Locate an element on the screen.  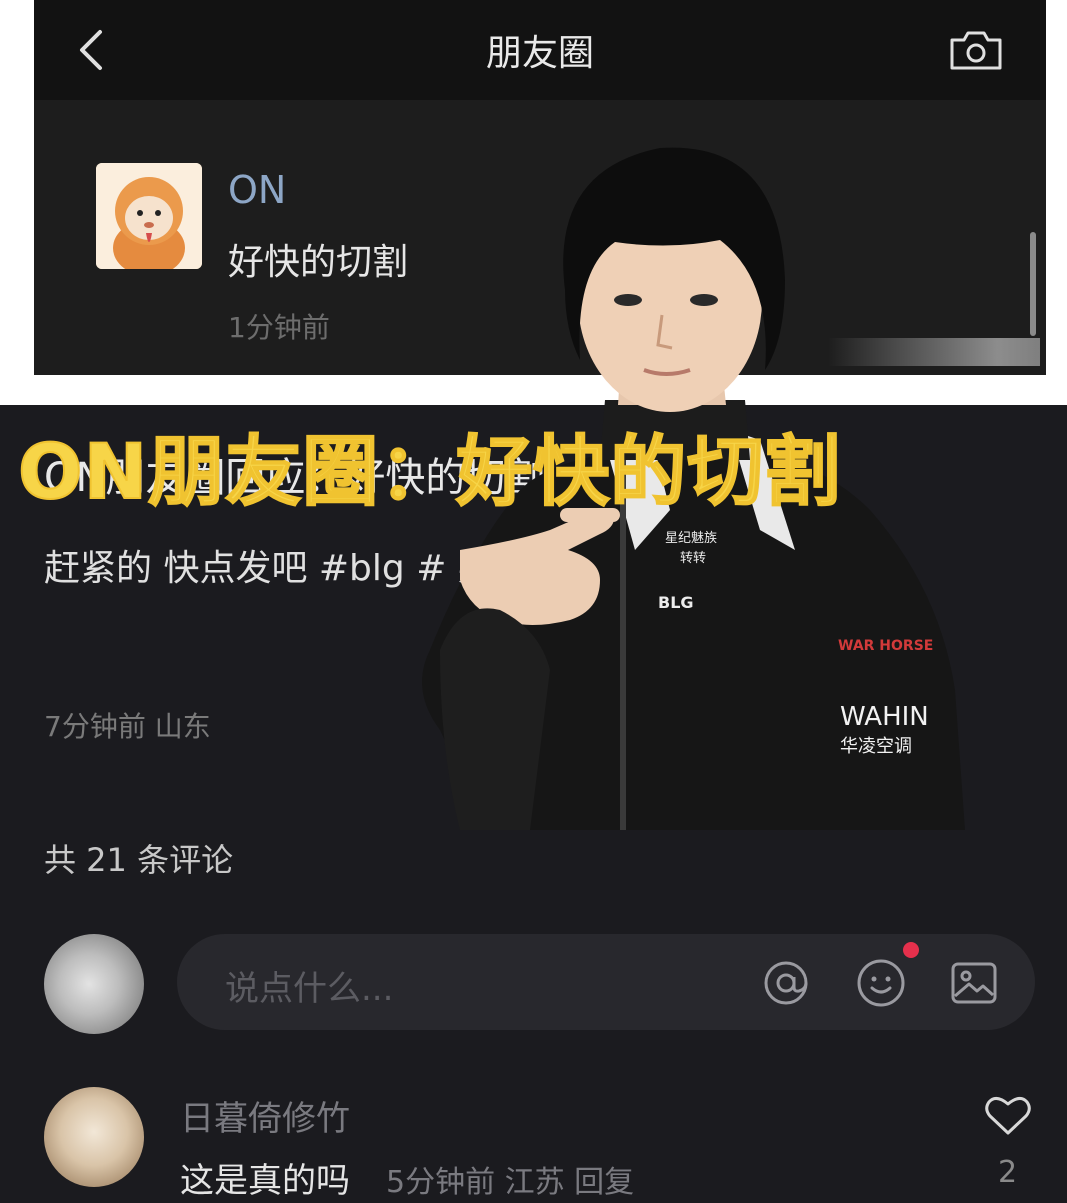
moments-title: 朋友圈 is located at coordinates (539, 53).